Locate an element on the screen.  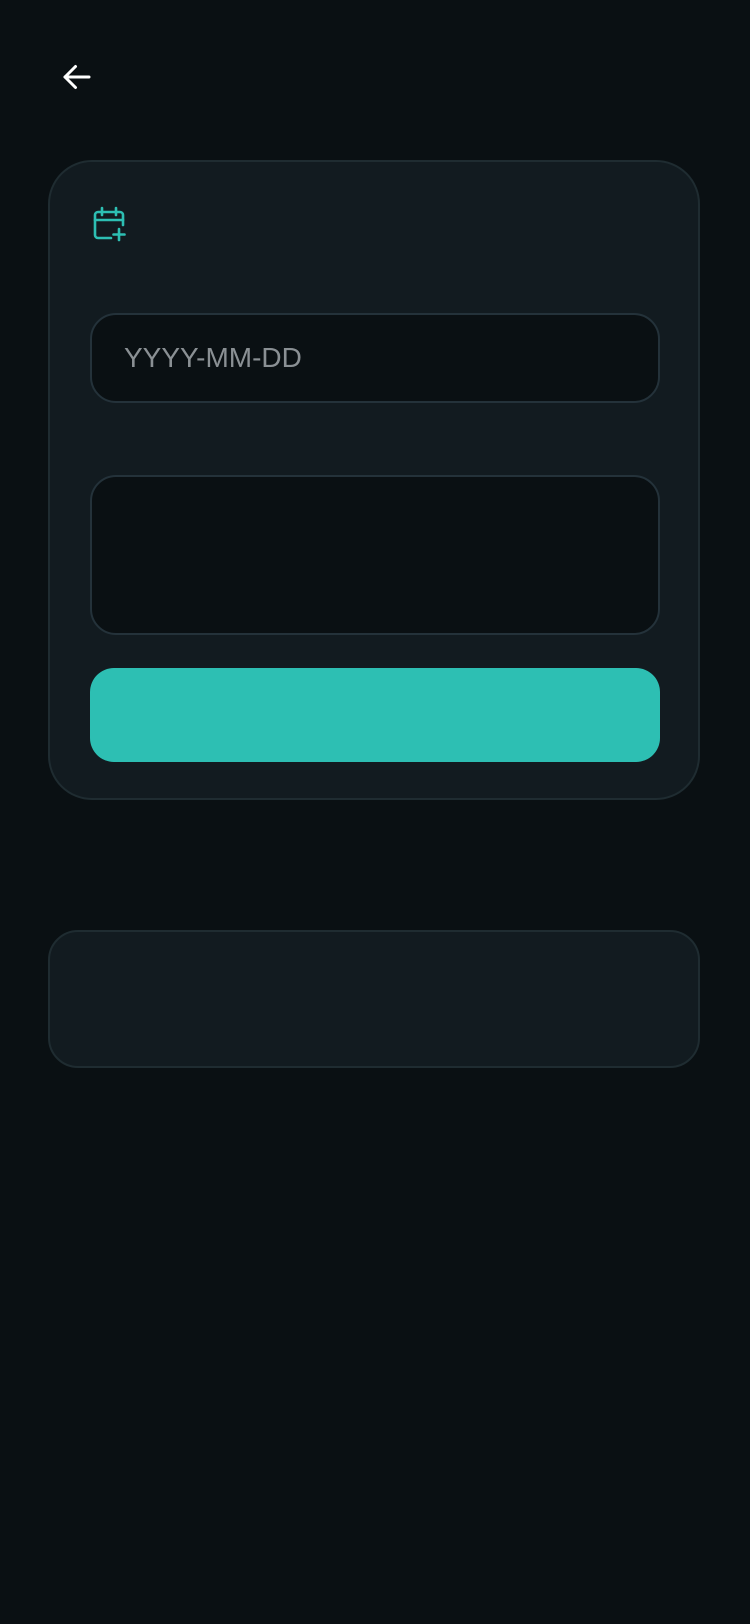
back-button is located at coordinates (77, 77).